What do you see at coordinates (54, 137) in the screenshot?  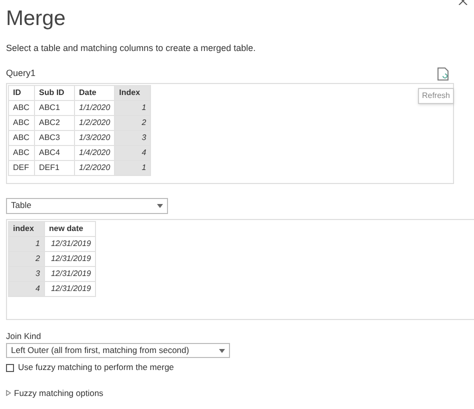 I see `table-cell: ABC3` at bounding box center [54, 137].